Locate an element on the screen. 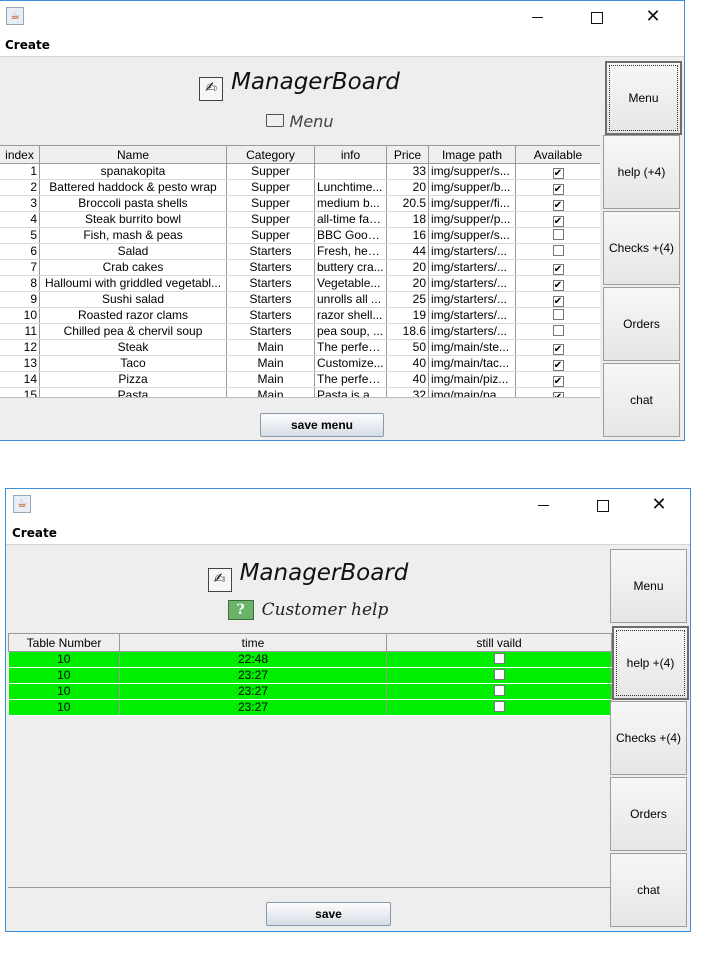 Image resolution: width=706 pixels, height=968 pixels. minimize-button is located at coordinates (543, 504).